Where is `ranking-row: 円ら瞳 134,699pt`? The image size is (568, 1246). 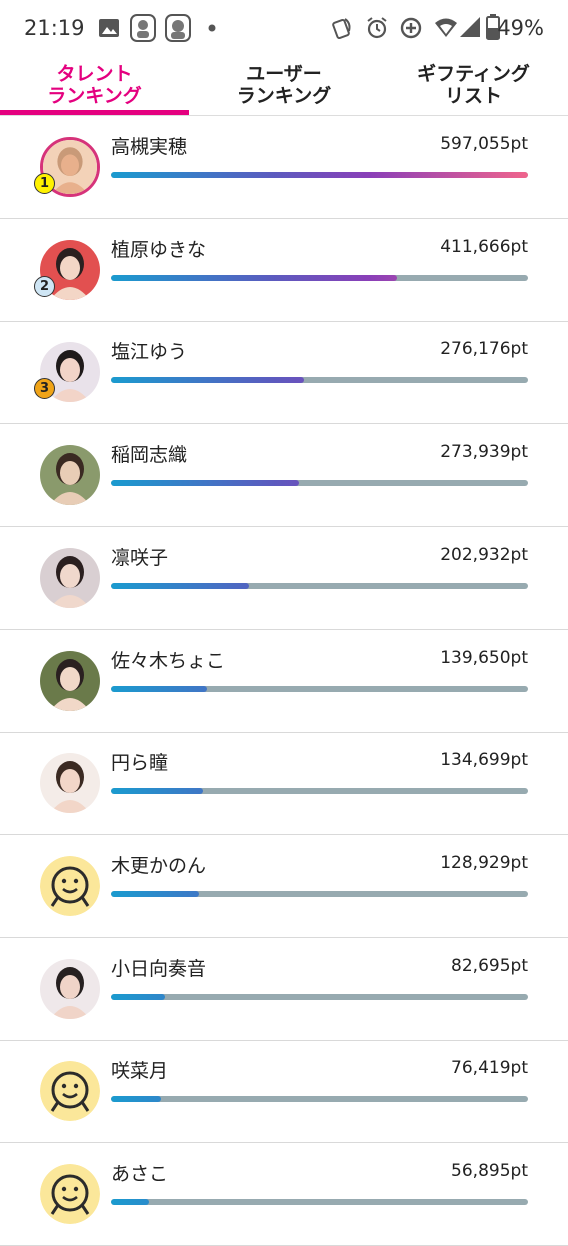 ranking-row: 円ら瞳 134,699pt is located at coordinates (284, 784).